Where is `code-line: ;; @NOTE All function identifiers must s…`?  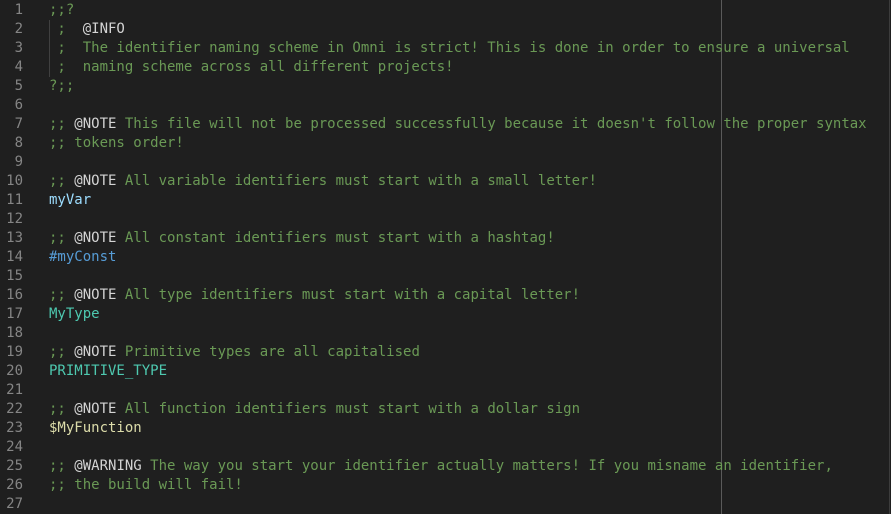
code-line: ;; @NOTE All function identifiers must s… is located at coordinates (314, 409).